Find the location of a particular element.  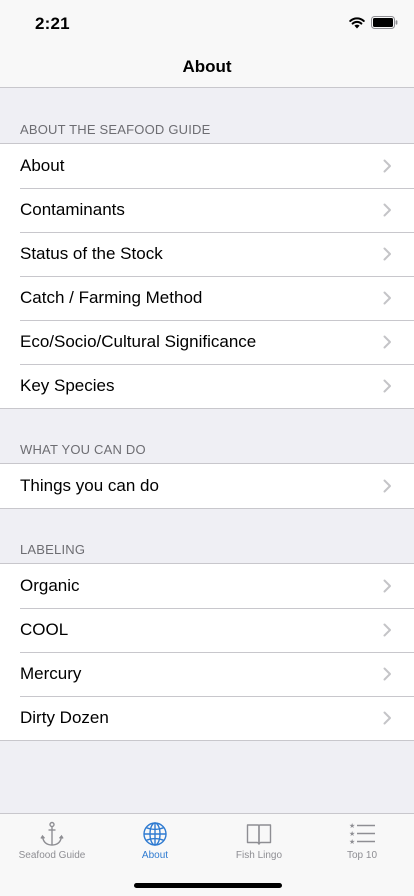

list-item-cool: COOL is located at coordinates (207, 630).